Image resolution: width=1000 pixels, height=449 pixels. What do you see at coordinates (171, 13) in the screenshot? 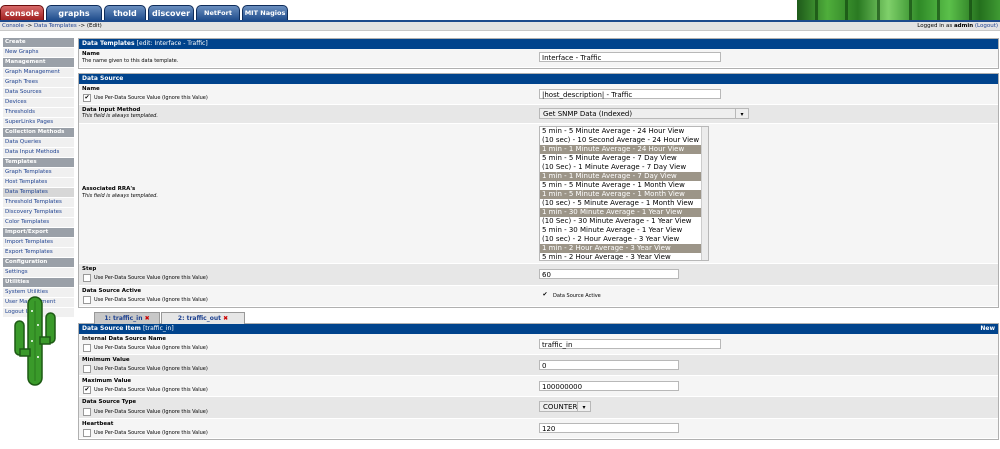
I see `tab-discover: discover` at bounding box center [171, 13].